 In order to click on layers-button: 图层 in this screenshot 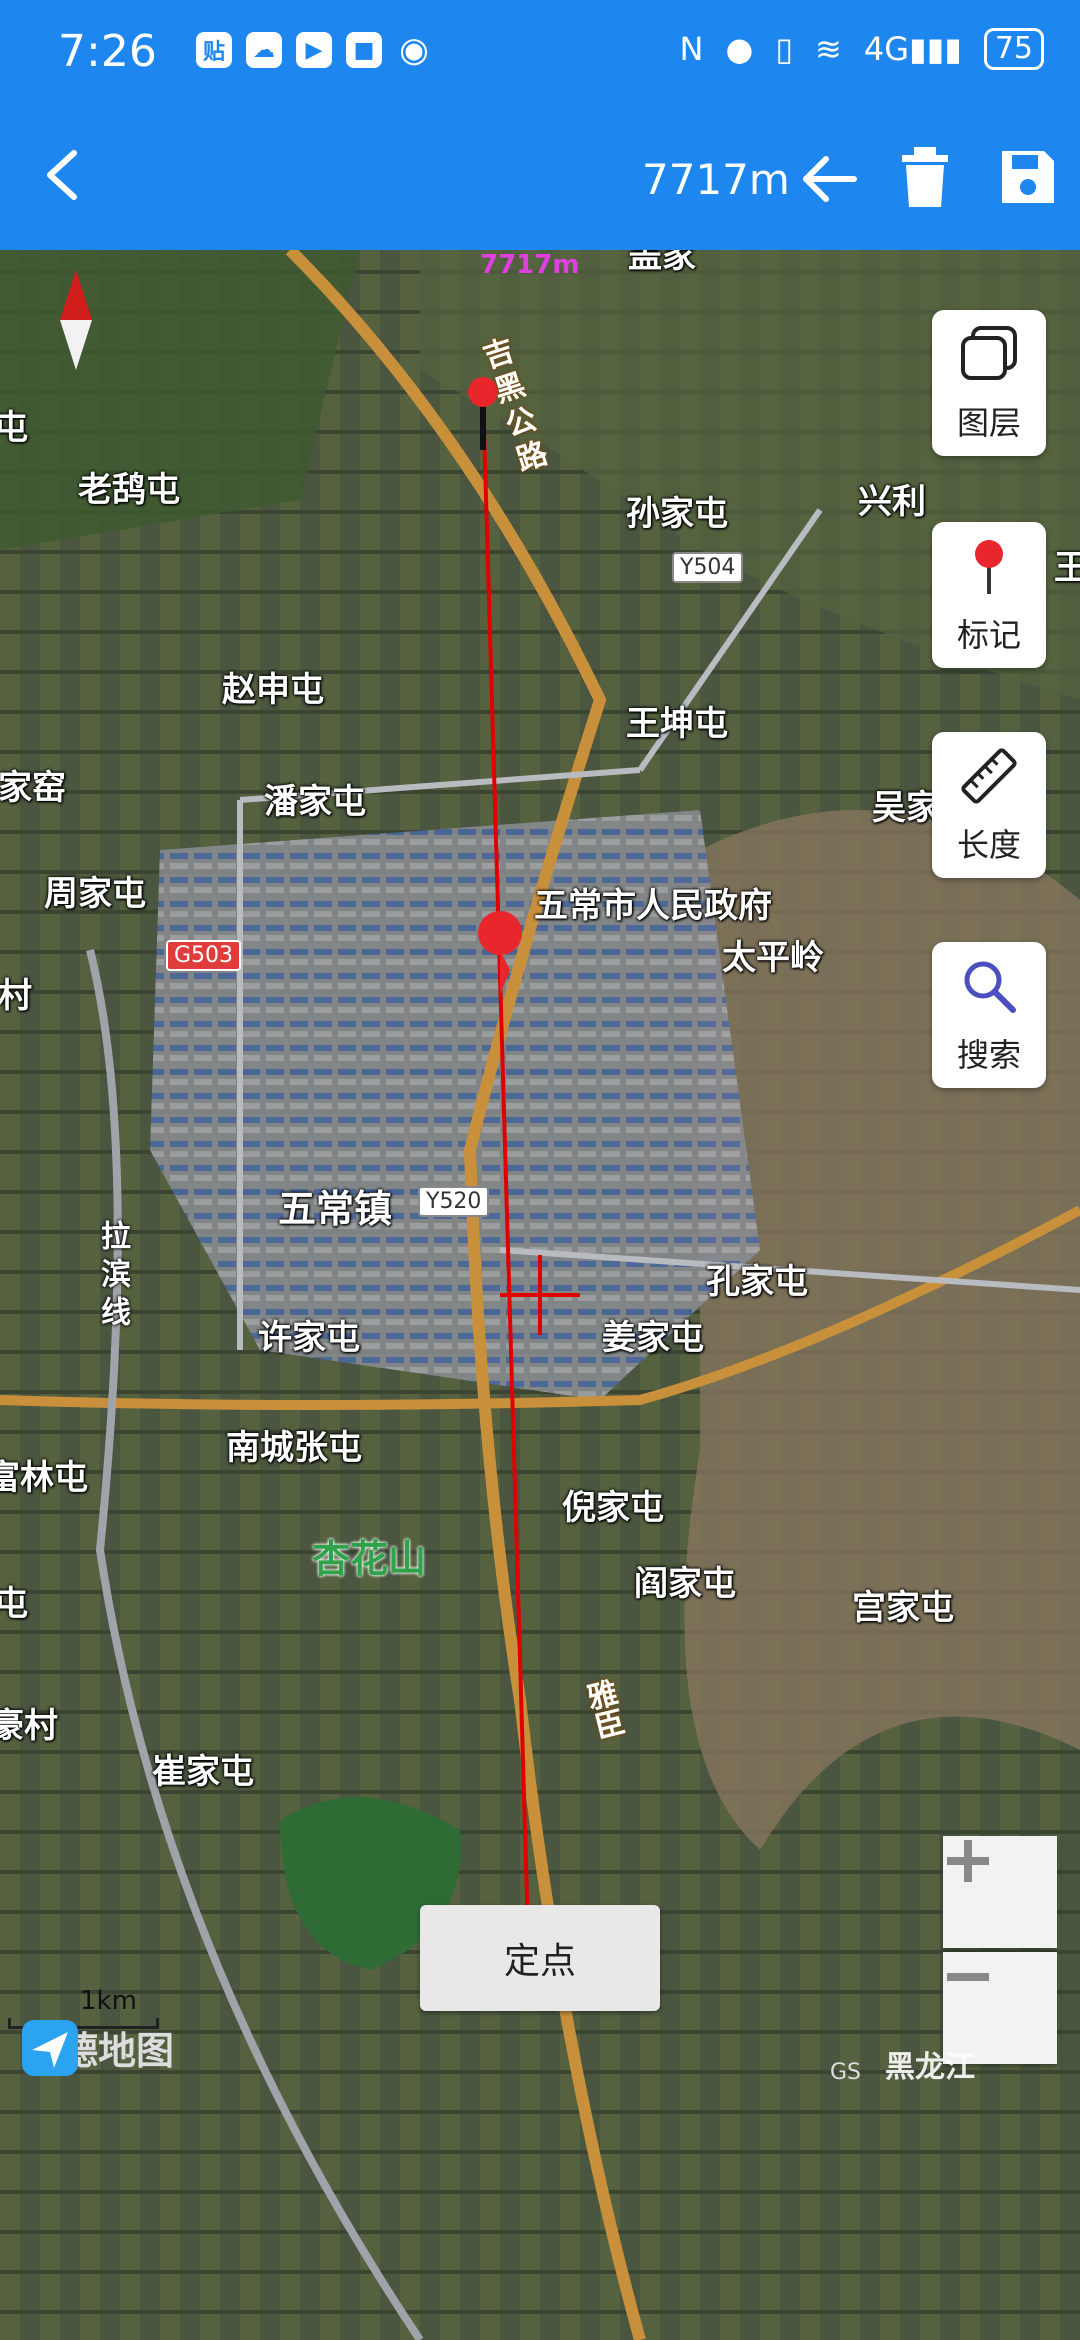, I will do `click(989, 383)`.